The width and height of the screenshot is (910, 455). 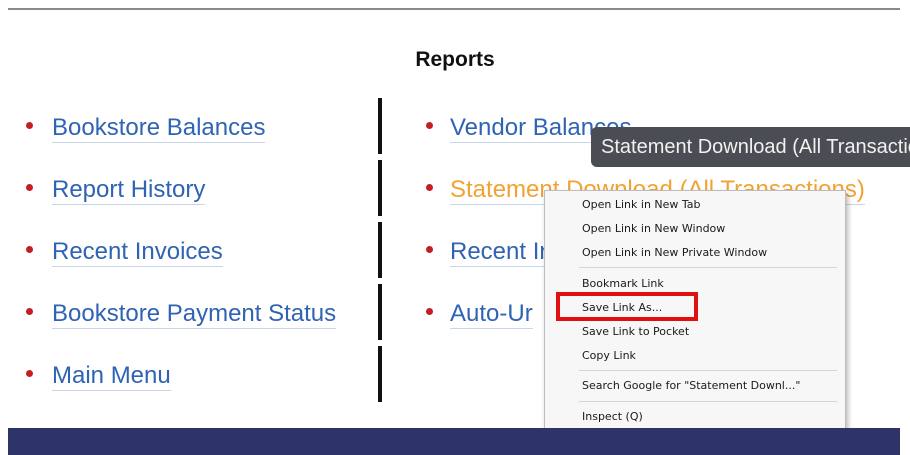 What do you see at coordinates (653, 229) in the screenshot?
I see `menu-item-open-new-window: Open Link in New Window` at bounding box center [653, 229].